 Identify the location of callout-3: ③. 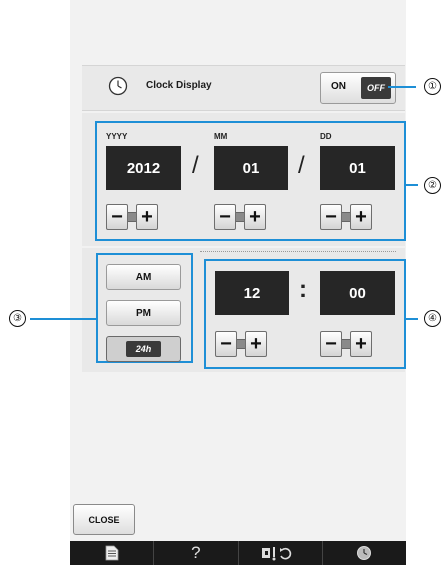
(17, 318).